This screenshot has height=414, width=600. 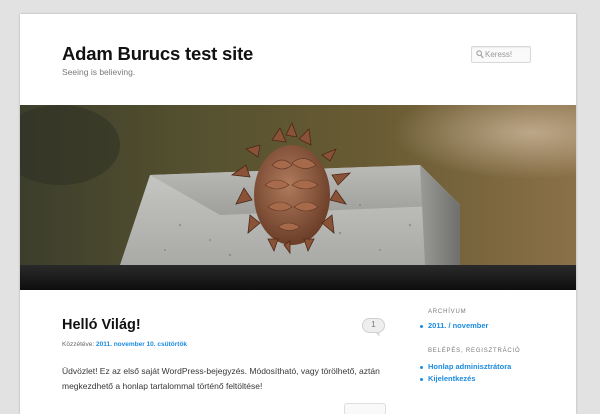 What do you see at coordinates (474, 351) in the screenshot?
I see `meta-widget-title: BELÉPÉS, REGISZTRÁCIÓ` at bounding box center [474, 351].